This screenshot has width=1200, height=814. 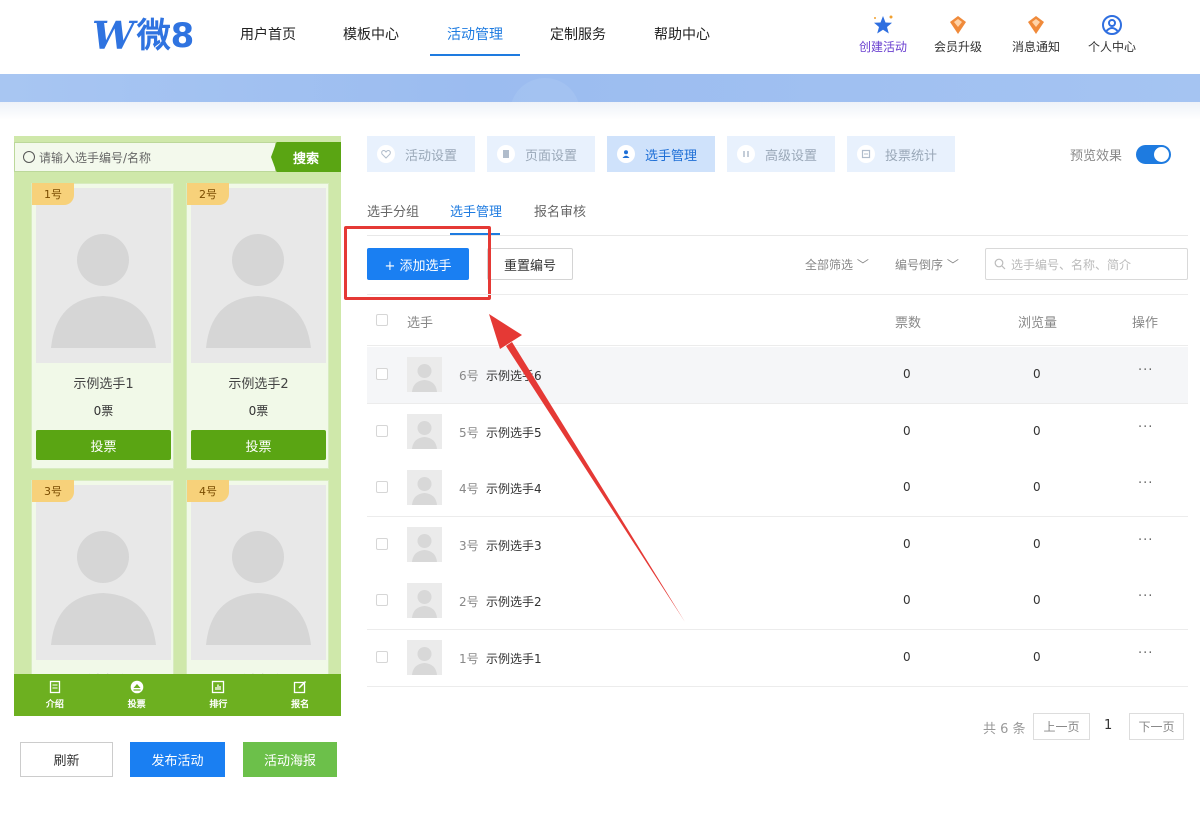 What do you see at coordinates (958, 34) in the screenshot?
I see `member-upgrade-button: 会员升级` at bounding box center [958, 34].